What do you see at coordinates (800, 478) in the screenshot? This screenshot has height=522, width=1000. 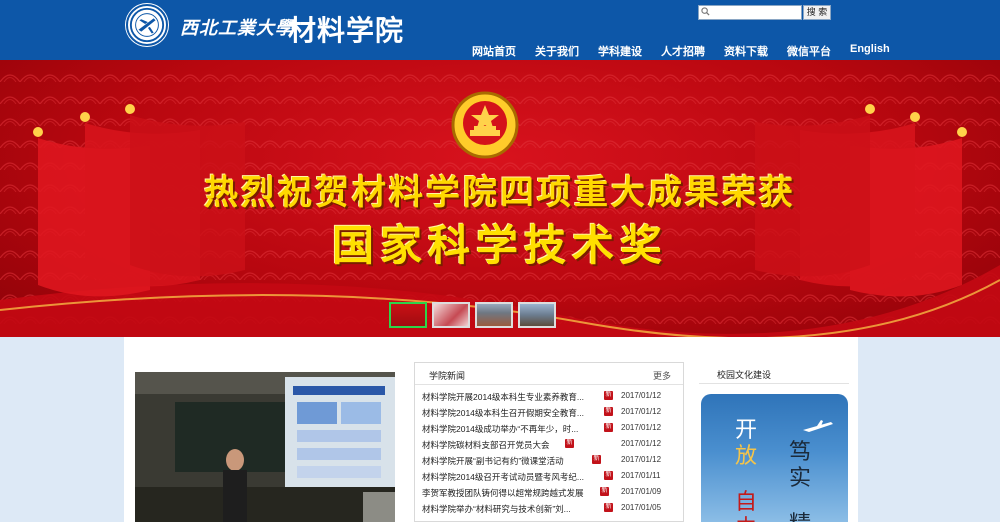 I see `poster-char: 实` at bounding box center [800, 478].